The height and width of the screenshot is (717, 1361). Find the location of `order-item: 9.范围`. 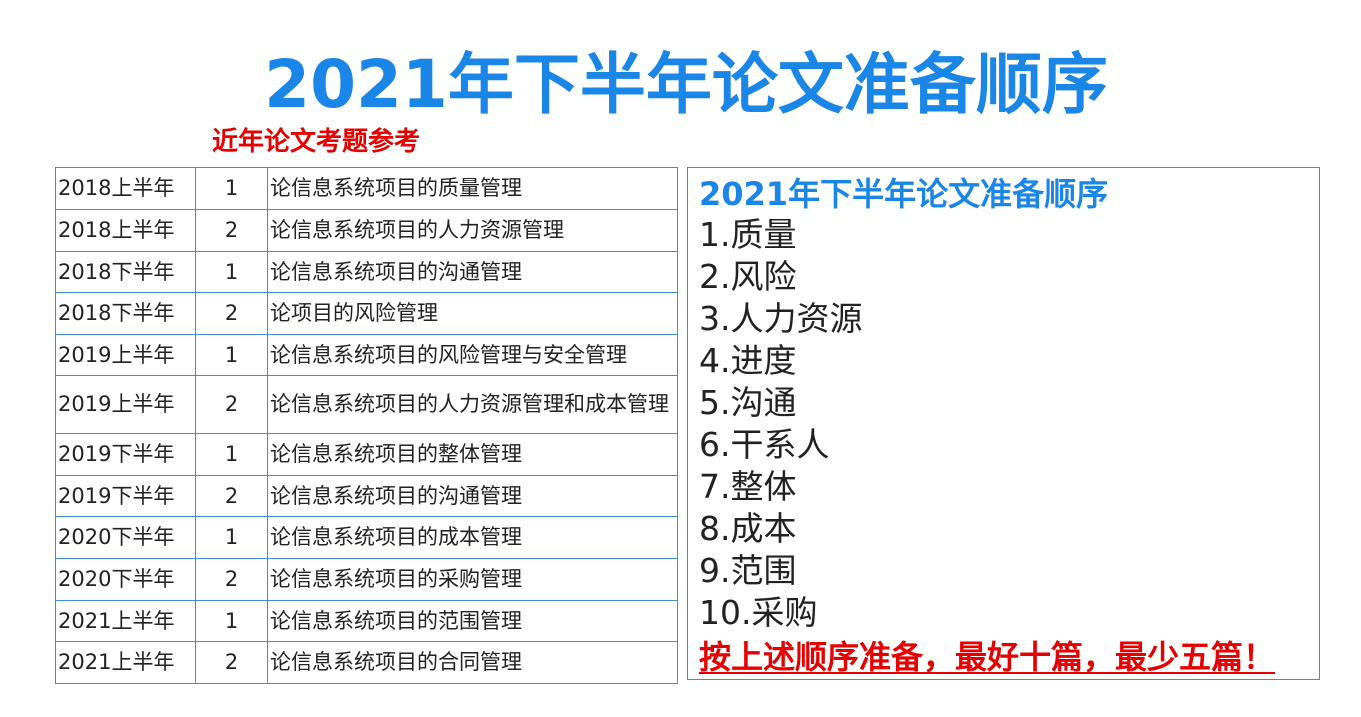

order-item: 9.范围 is located at coordinates (748, 570).